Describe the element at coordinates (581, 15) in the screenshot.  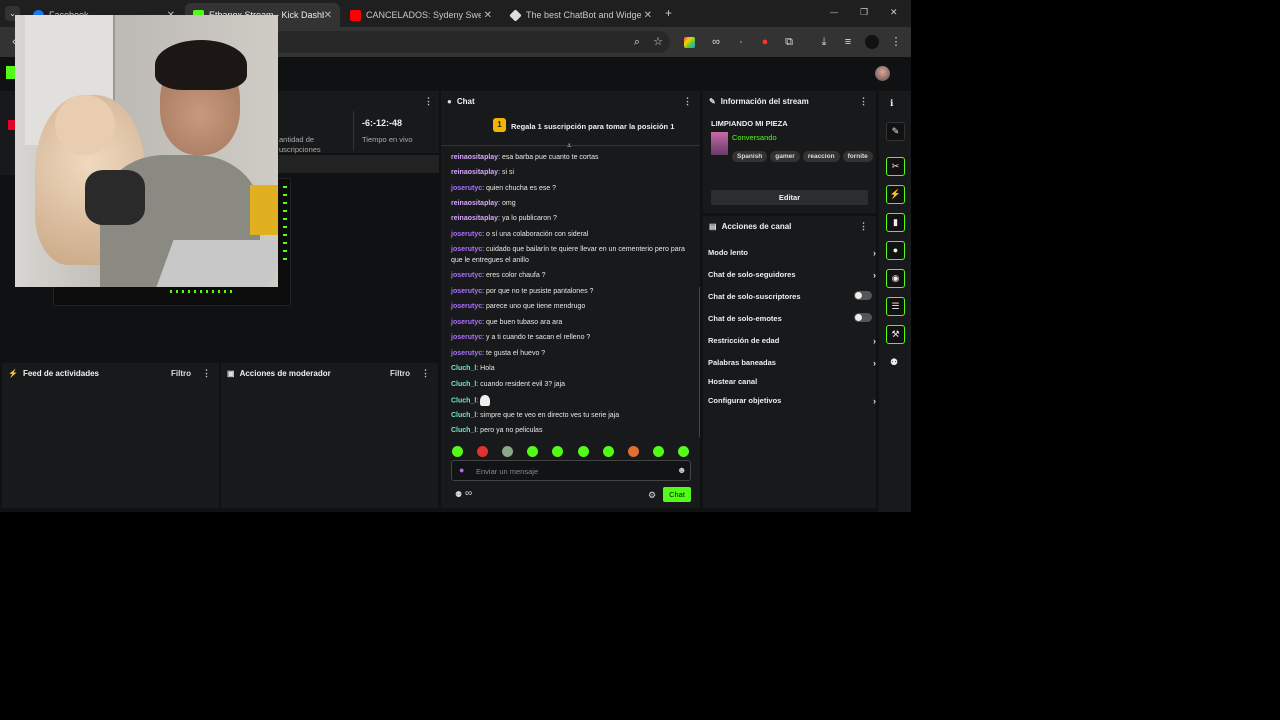
I see `tab-chatbot: The best ChatBot and Widgets ✕` at that location.